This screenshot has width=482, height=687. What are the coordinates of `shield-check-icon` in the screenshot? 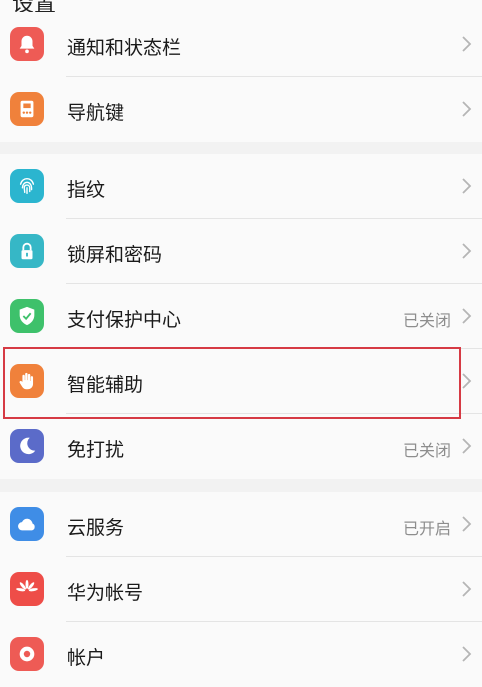 It's located at (27, 316).